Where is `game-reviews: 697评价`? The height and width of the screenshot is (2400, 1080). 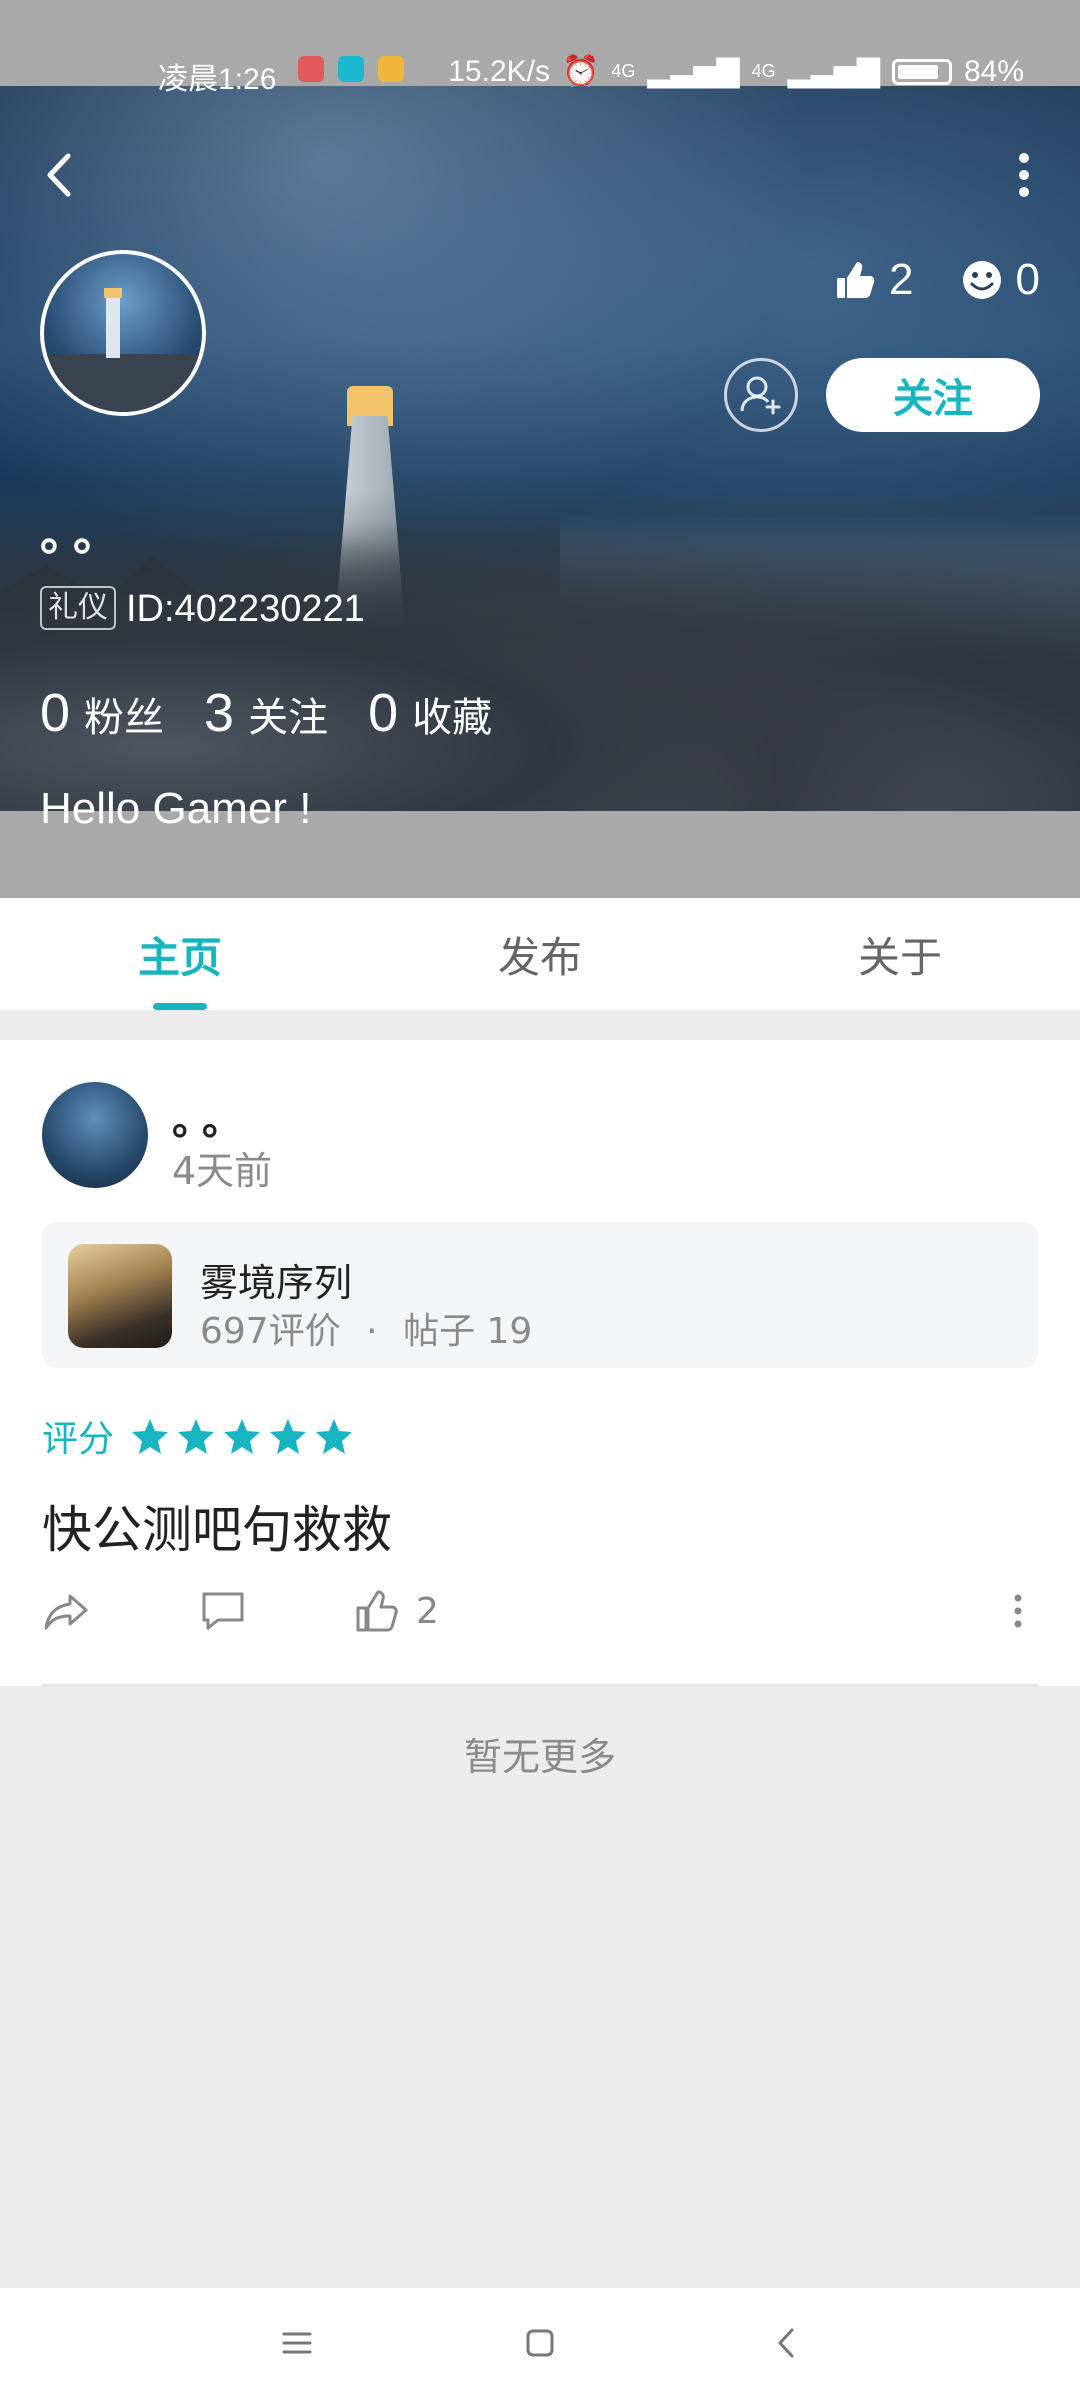 game-reviews: 697评价 is located at coordinates (270, 1331).